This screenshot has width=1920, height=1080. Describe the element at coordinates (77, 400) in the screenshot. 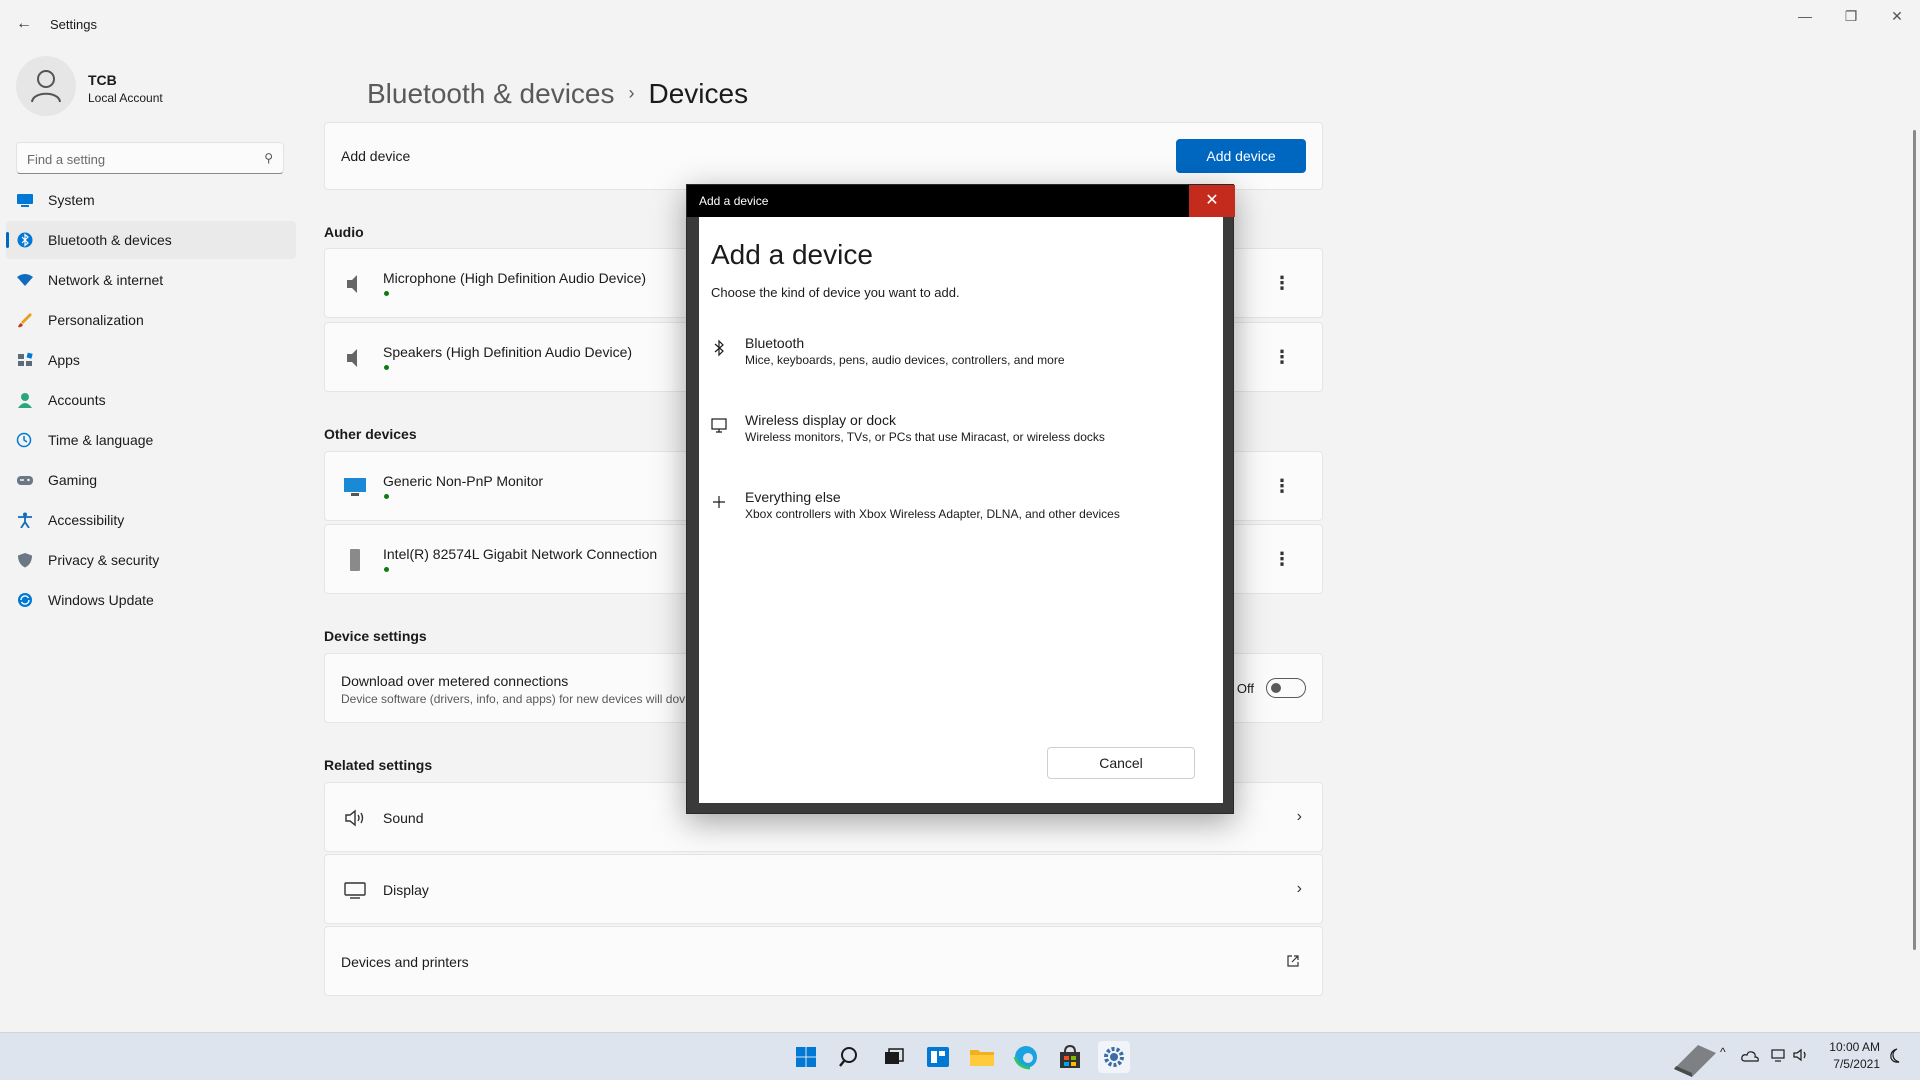

I see `sidebar-item-label: Accounts` at that location.